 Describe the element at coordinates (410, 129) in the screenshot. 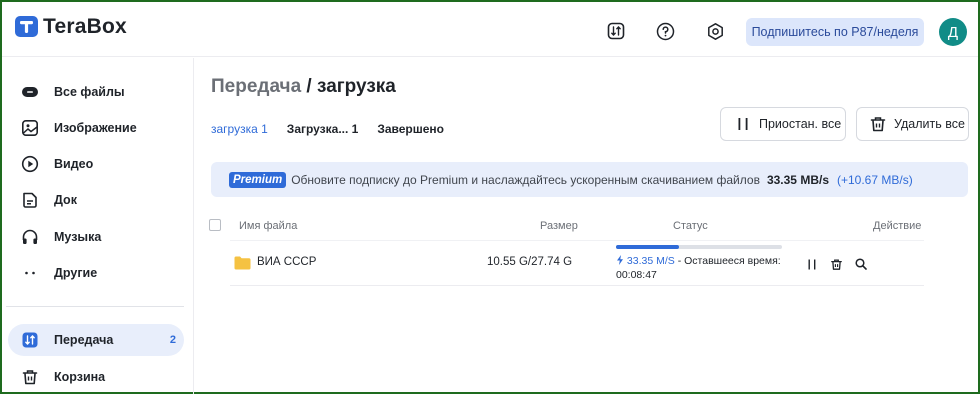

I see `tab-completed: Завершено` at that location.